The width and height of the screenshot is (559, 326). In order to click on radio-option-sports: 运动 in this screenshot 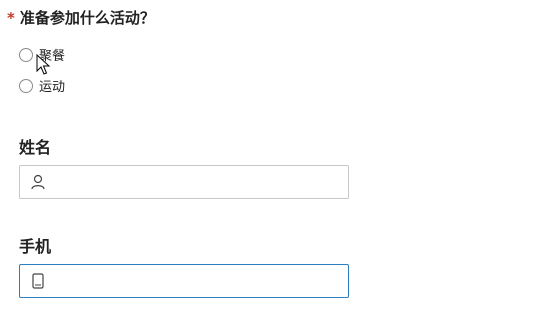, I will do `click(42, 85)`.